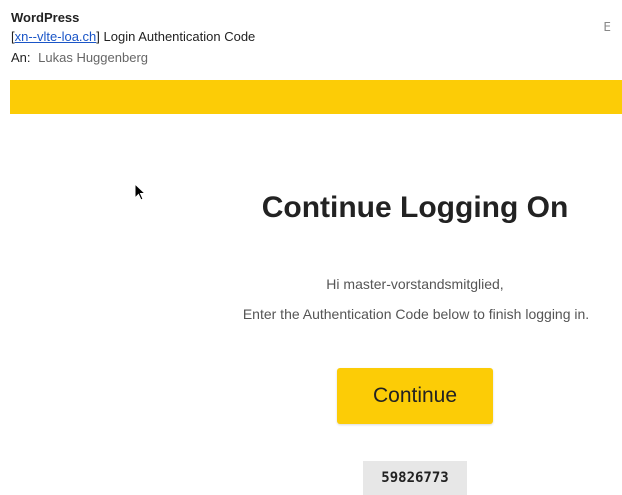  I want to click on recipient-name: Lukas Huggenberg, so click(93, 57).